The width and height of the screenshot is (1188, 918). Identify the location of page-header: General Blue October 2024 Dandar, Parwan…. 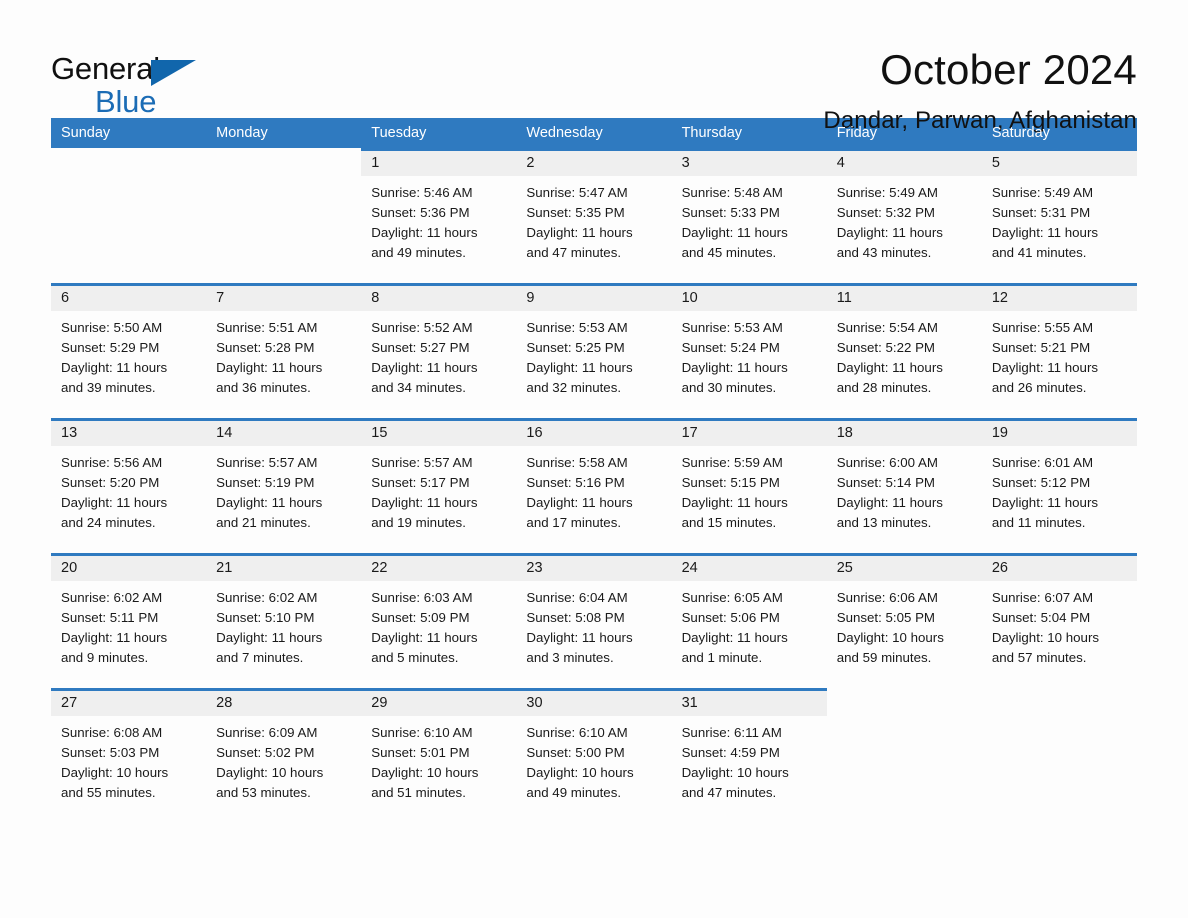
(594, 67).